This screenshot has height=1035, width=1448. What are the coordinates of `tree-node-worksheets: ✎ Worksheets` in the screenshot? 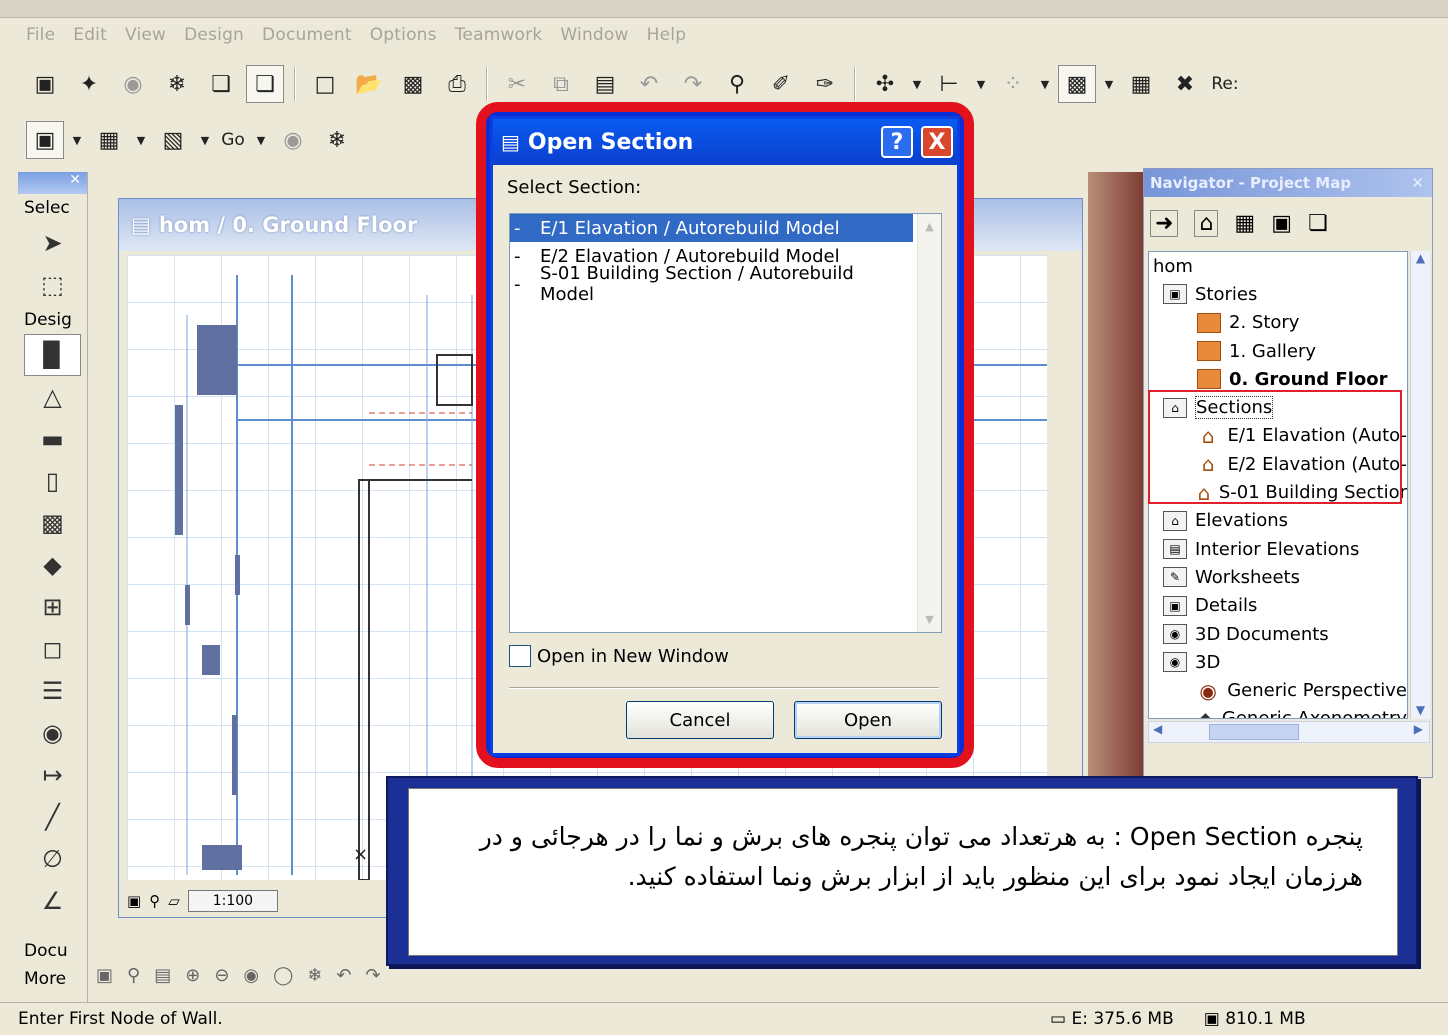 It's located at (1278, 577).